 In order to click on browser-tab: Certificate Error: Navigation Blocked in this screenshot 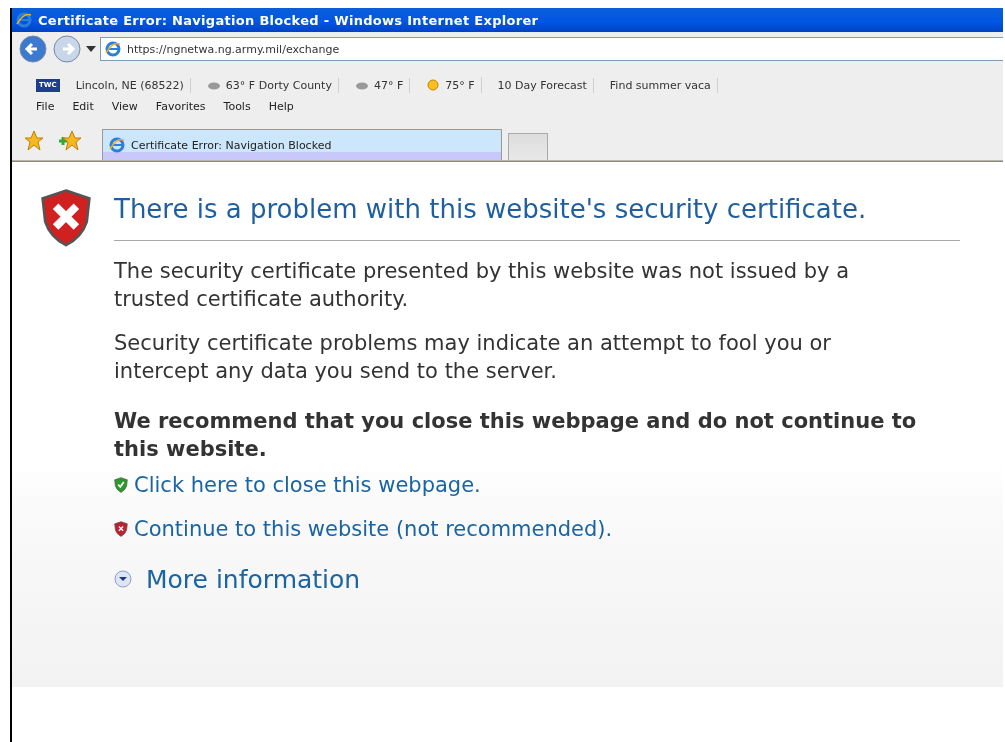, I will do `click(302, 144)`.